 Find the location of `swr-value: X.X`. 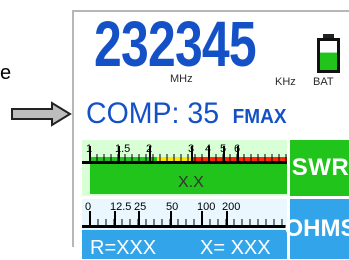

swr-value: X.X is located at coordinates (191, 182).